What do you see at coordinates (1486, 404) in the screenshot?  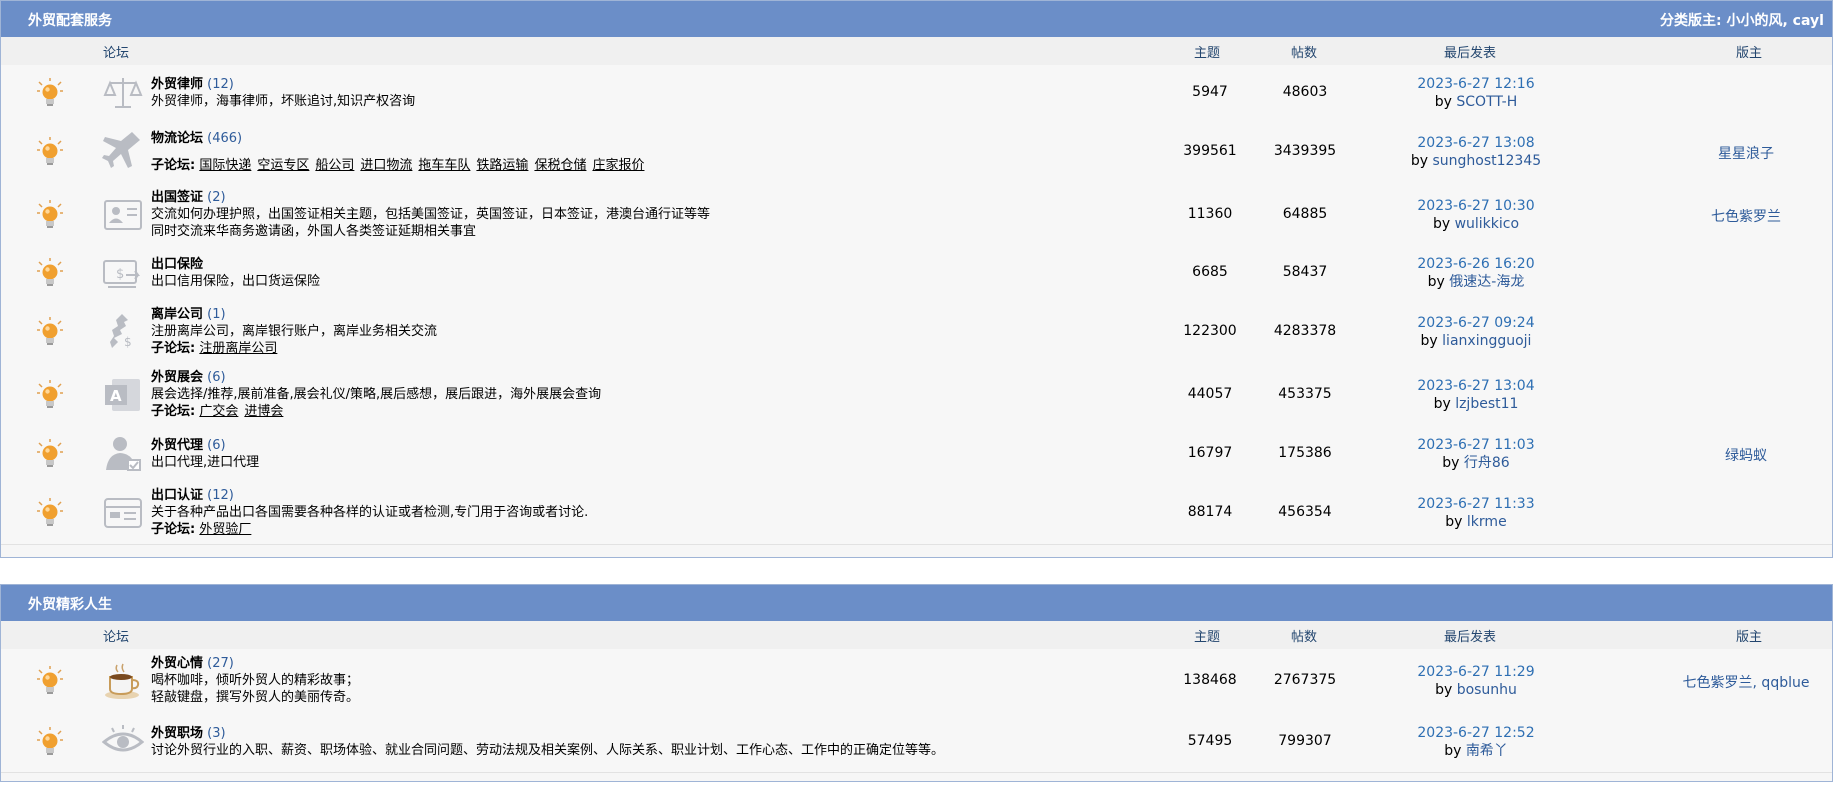 I see `last-post-author-link: lzjbest11` at bounding box center [1486, 404].